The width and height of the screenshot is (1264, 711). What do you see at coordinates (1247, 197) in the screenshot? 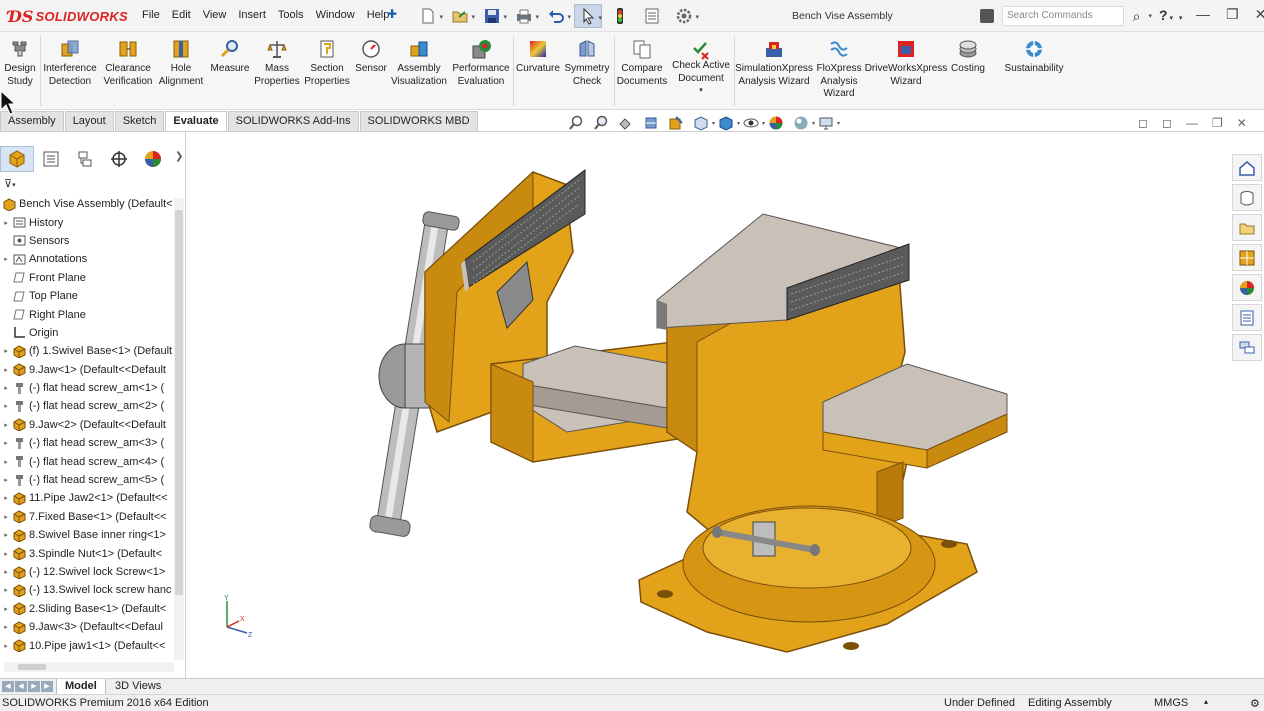
I see `design-library-tab` at bounding box center [1247, 197].